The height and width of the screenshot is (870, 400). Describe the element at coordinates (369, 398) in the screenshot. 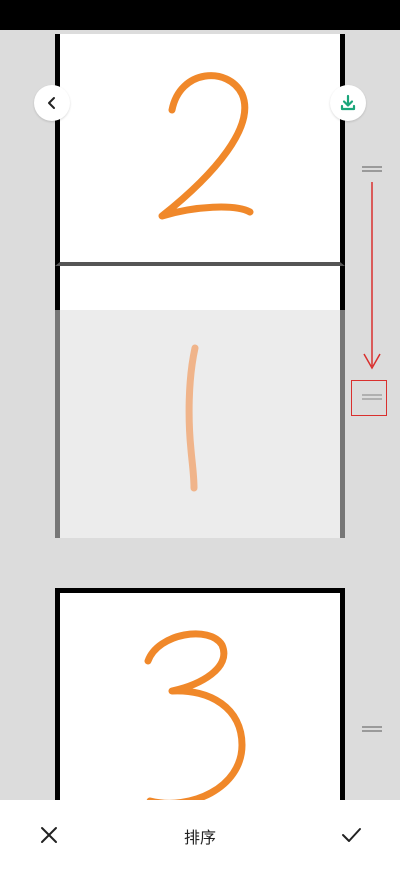

I see `drag-target-highlight` at that location.